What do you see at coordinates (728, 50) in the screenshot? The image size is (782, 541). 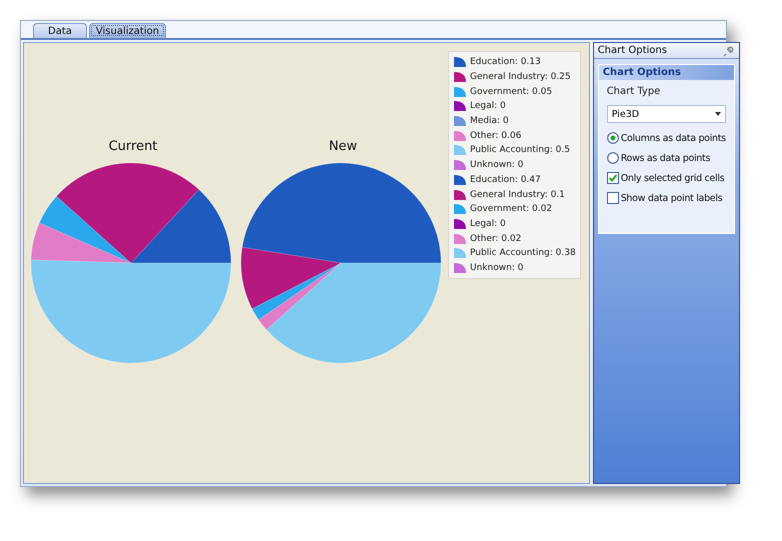 I see `pin-icon` at bounding box center [728, 50].